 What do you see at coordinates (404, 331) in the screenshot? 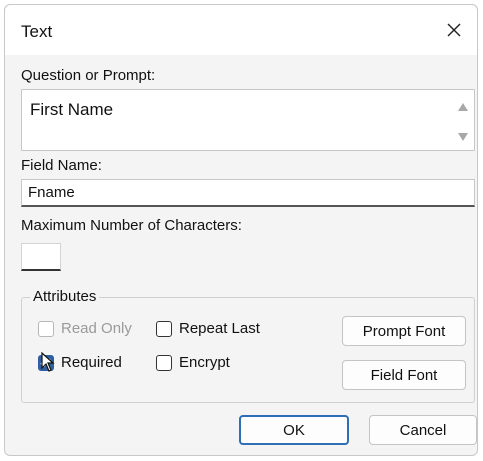
I see `prompt-font-button: Prompt Font` at bounding box center [404, 331].